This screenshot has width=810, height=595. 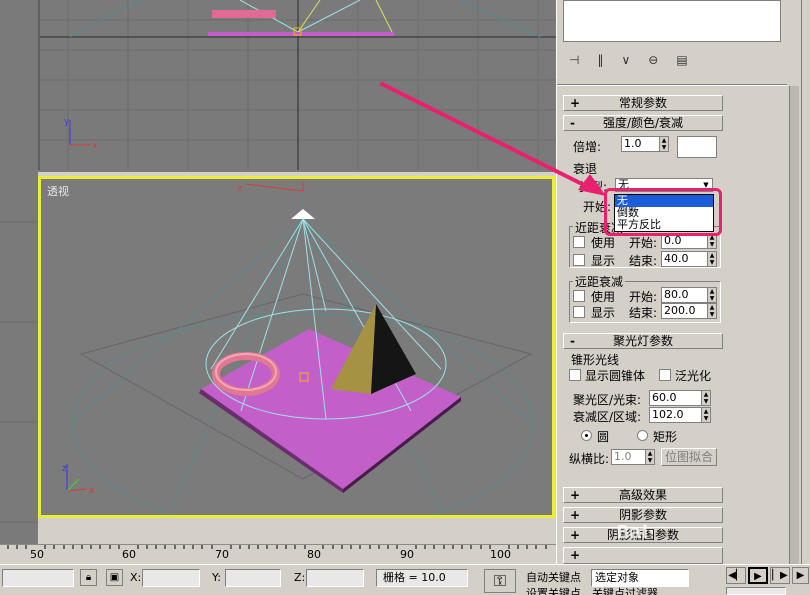 I want to click on panel-scrollbar, so click(x=794, y=325).